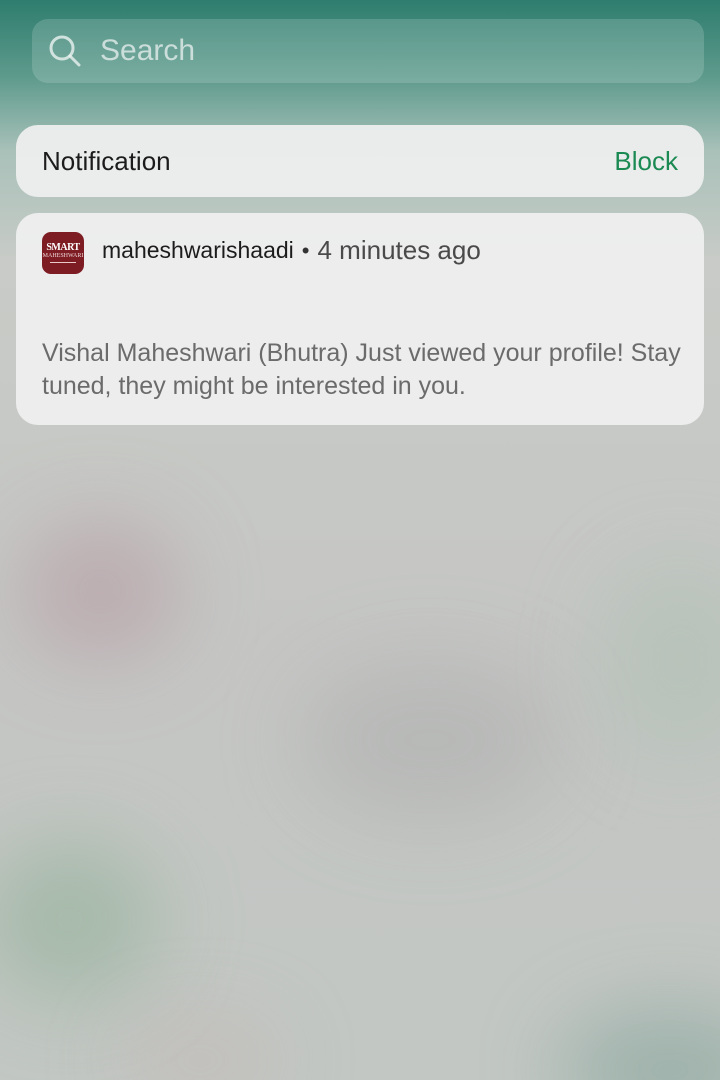  What do you see at coordinates (63, 247) in the screenshot?
I see `app-logo-text: SMART` at bounding box center [63, 247].